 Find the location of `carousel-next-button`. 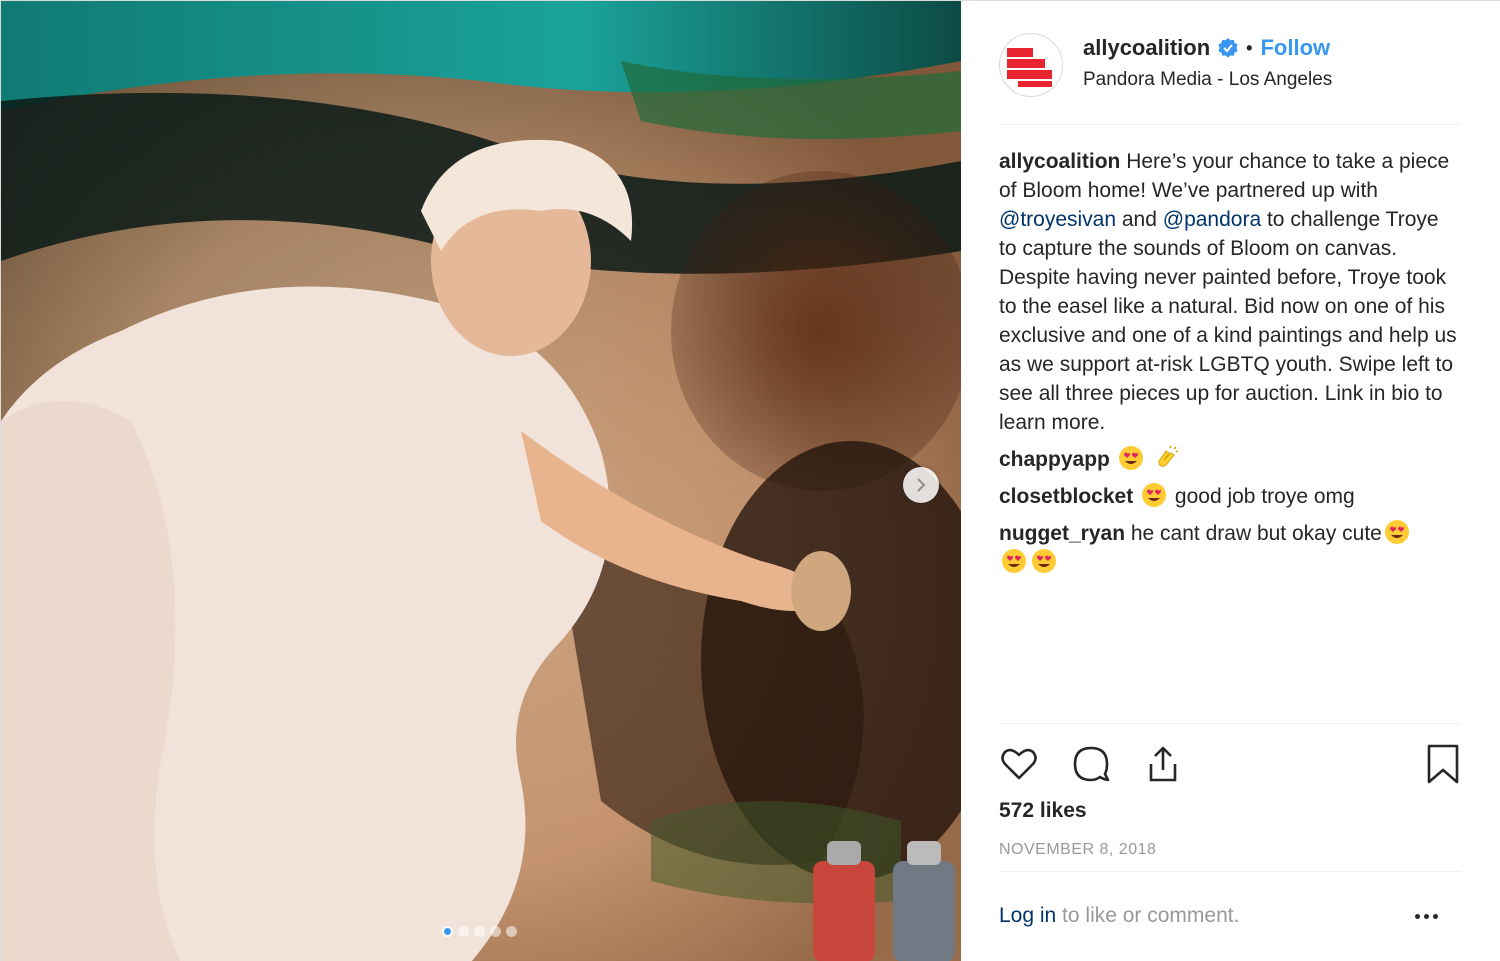

carousel-next-button is located at coordinates (921, 485).